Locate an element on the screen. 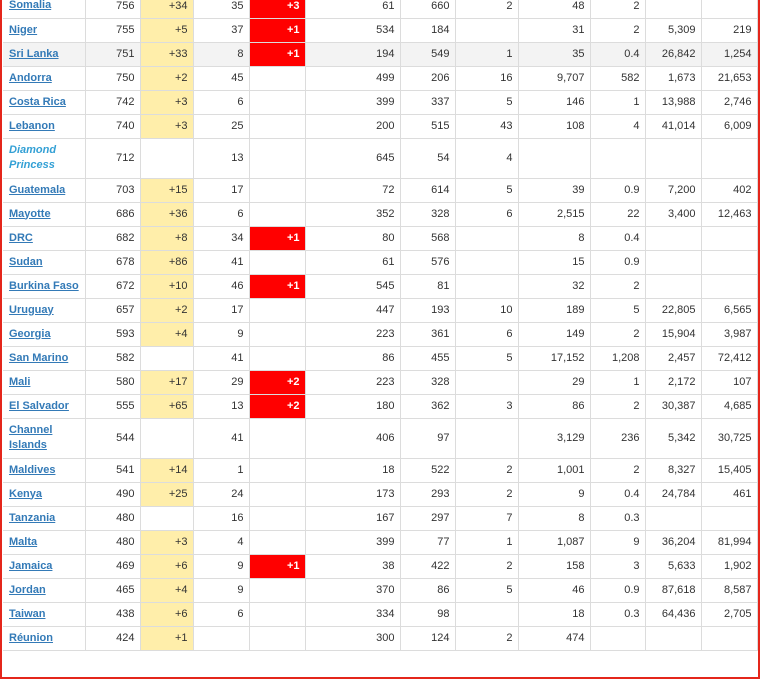 The height and width of the screenshot is (679, 760). country-link: Kenya is located at coordinates (25, 494).